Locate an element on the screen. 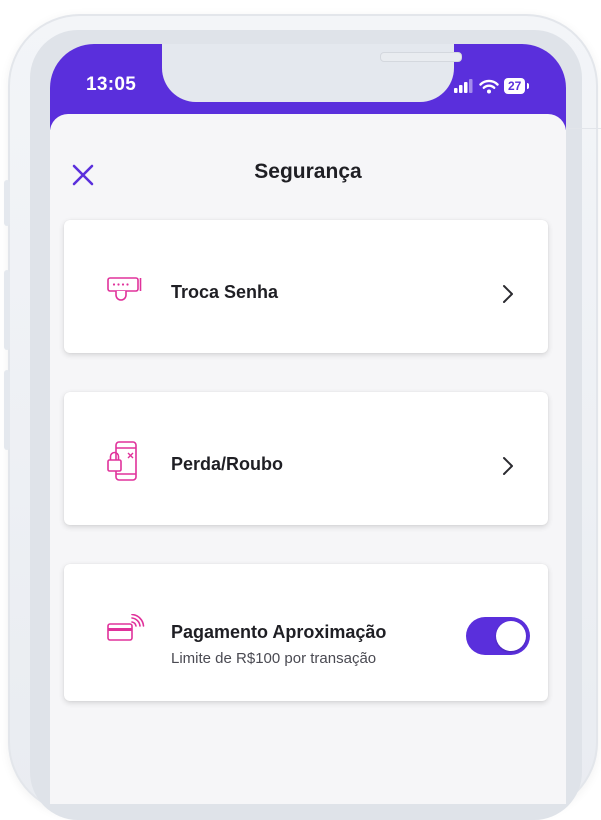  option-title: Troca Senha is located at coordinates (225, 292).